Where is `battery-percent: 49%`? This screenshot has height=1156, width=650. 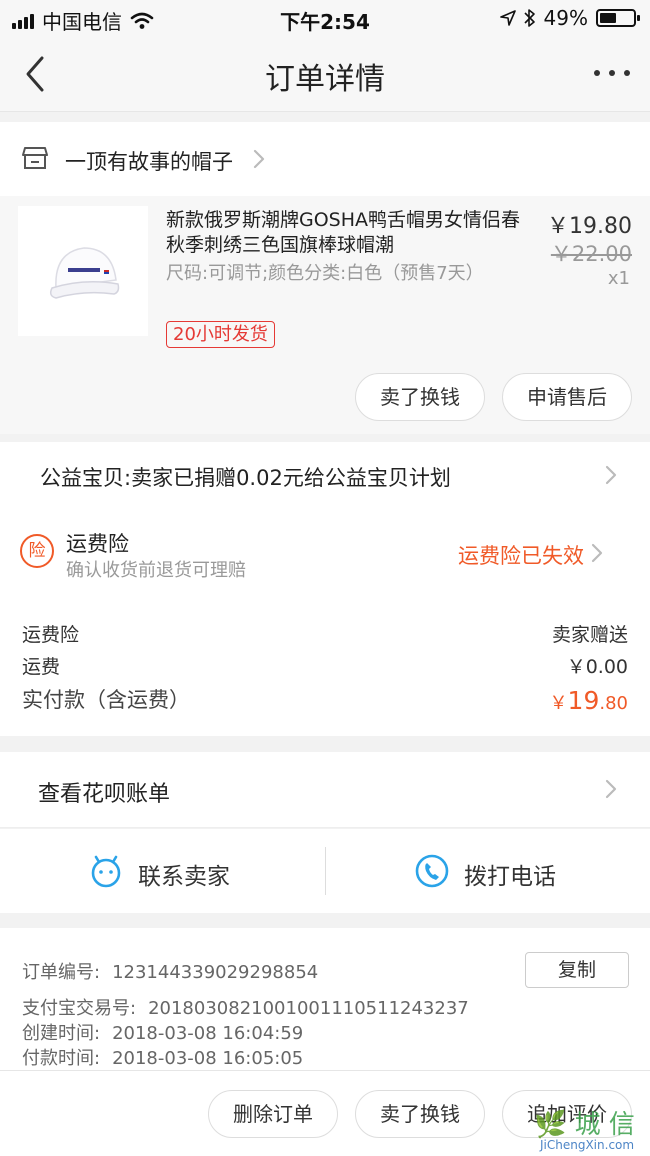
battery-percent: 49% is located at coordinates (565, 18).